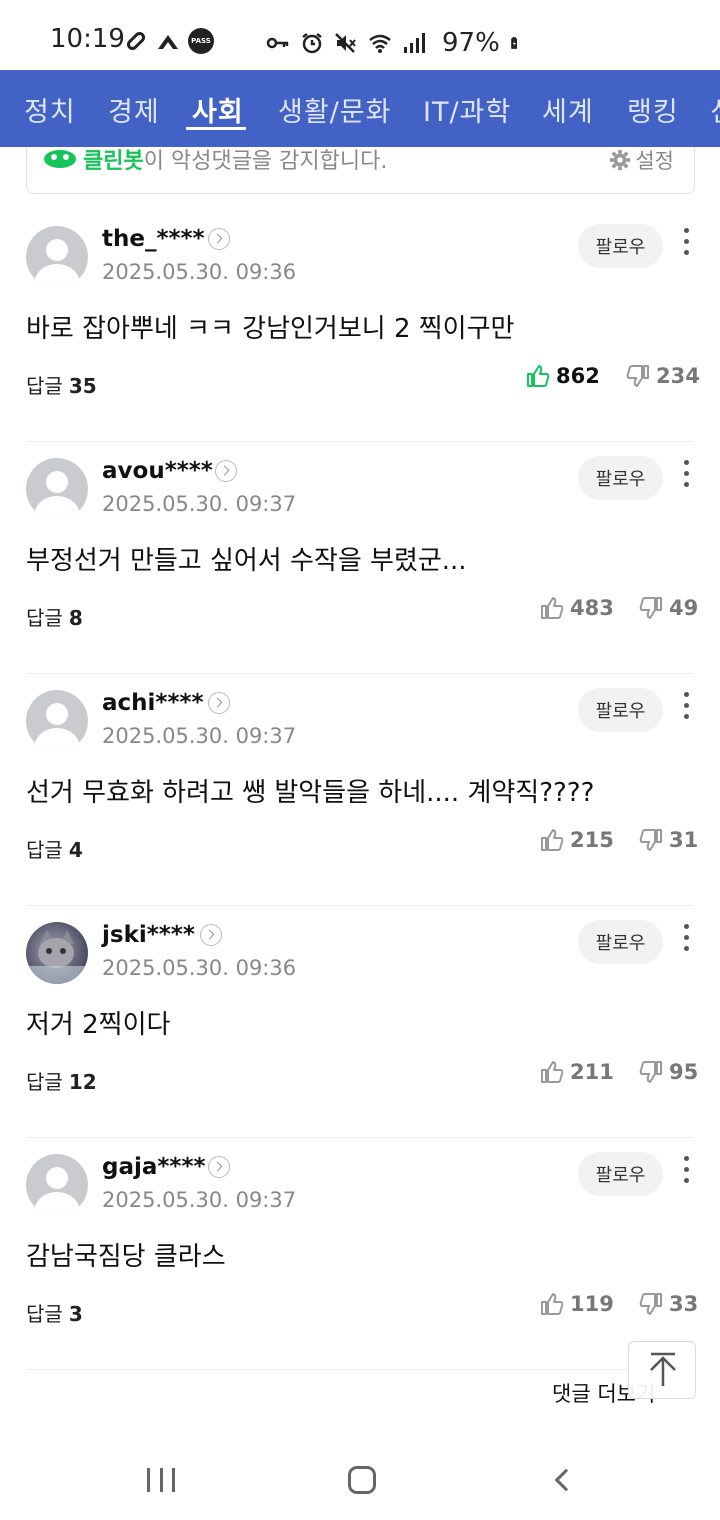 This screenshot has width=720, height=1520. I want to click on comment-username: the_****, so click(153, 239).